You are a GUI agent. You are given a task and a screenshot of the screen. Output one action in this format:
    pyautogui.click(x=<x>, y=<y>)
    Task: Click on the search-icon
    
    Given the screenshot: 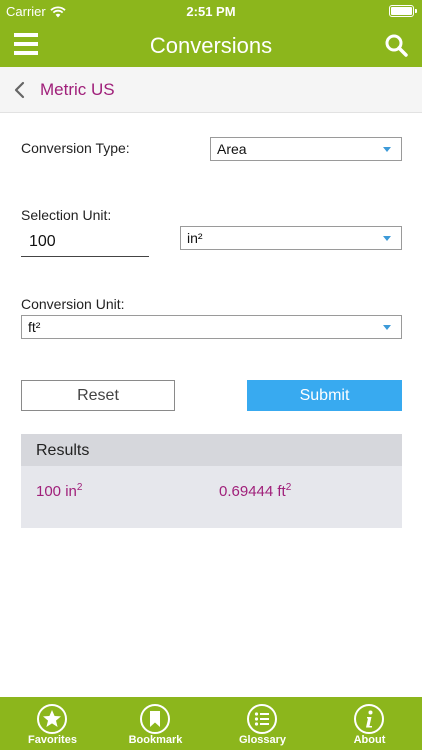 What is the action you would take?
    pyautogui.click(x=396, y=45)
    